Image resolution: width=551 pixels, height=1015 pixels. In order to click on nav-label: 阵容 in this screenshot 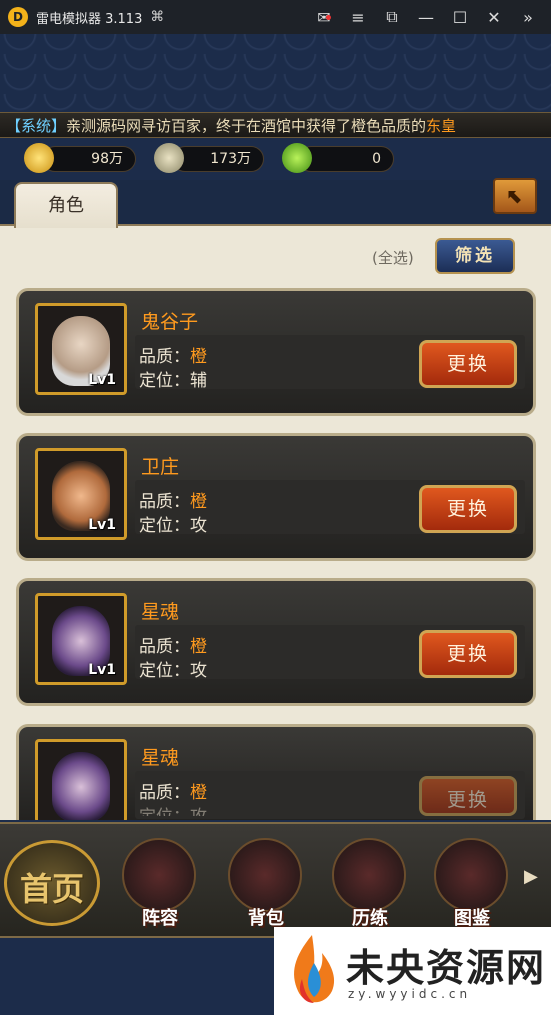, I will do `click(160, 918)`.